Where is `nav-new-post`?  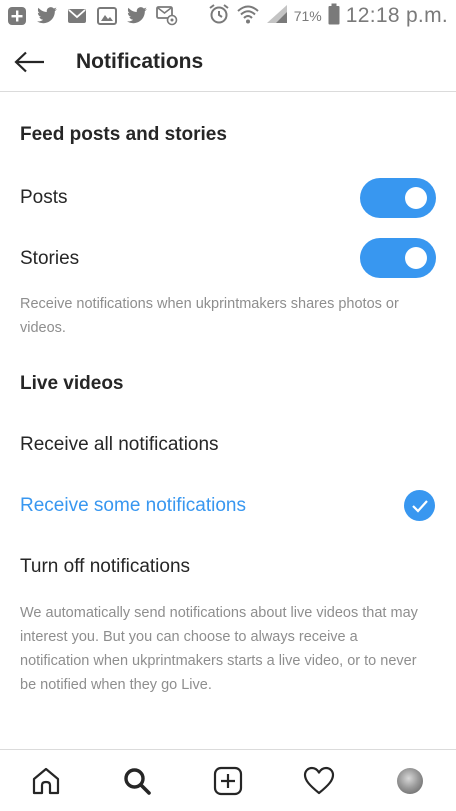
nav-new-post is located at coordinates (228, 781).